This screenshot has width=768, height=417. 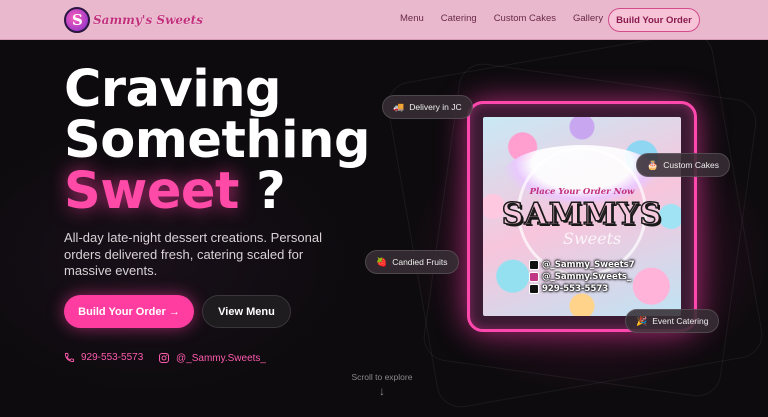 I want to click on badge-custom-cakes-label: Custom Cakes, so click(x=691, y=165).